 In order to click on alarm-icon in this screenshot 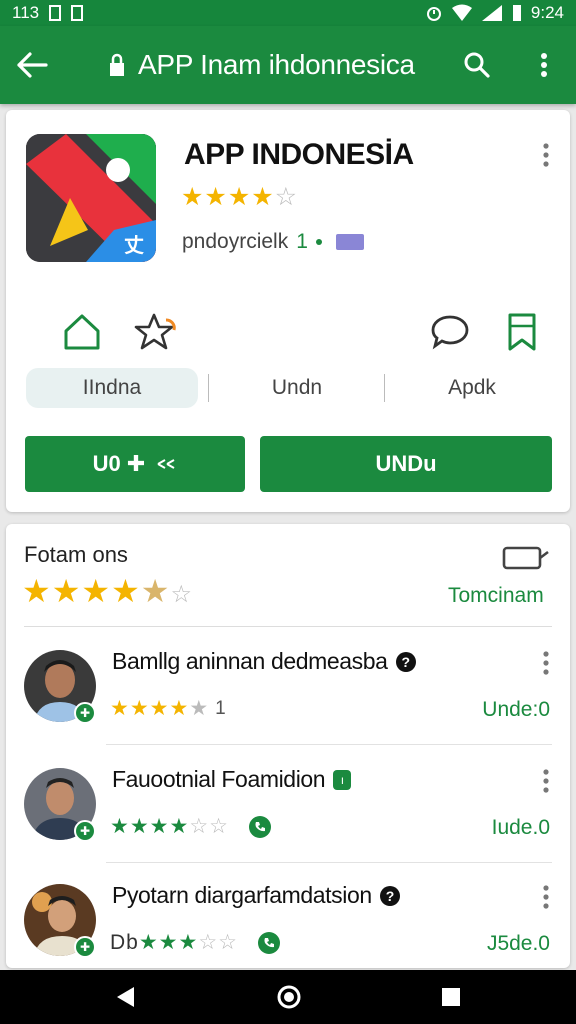, I will do `click(433, 14)`.